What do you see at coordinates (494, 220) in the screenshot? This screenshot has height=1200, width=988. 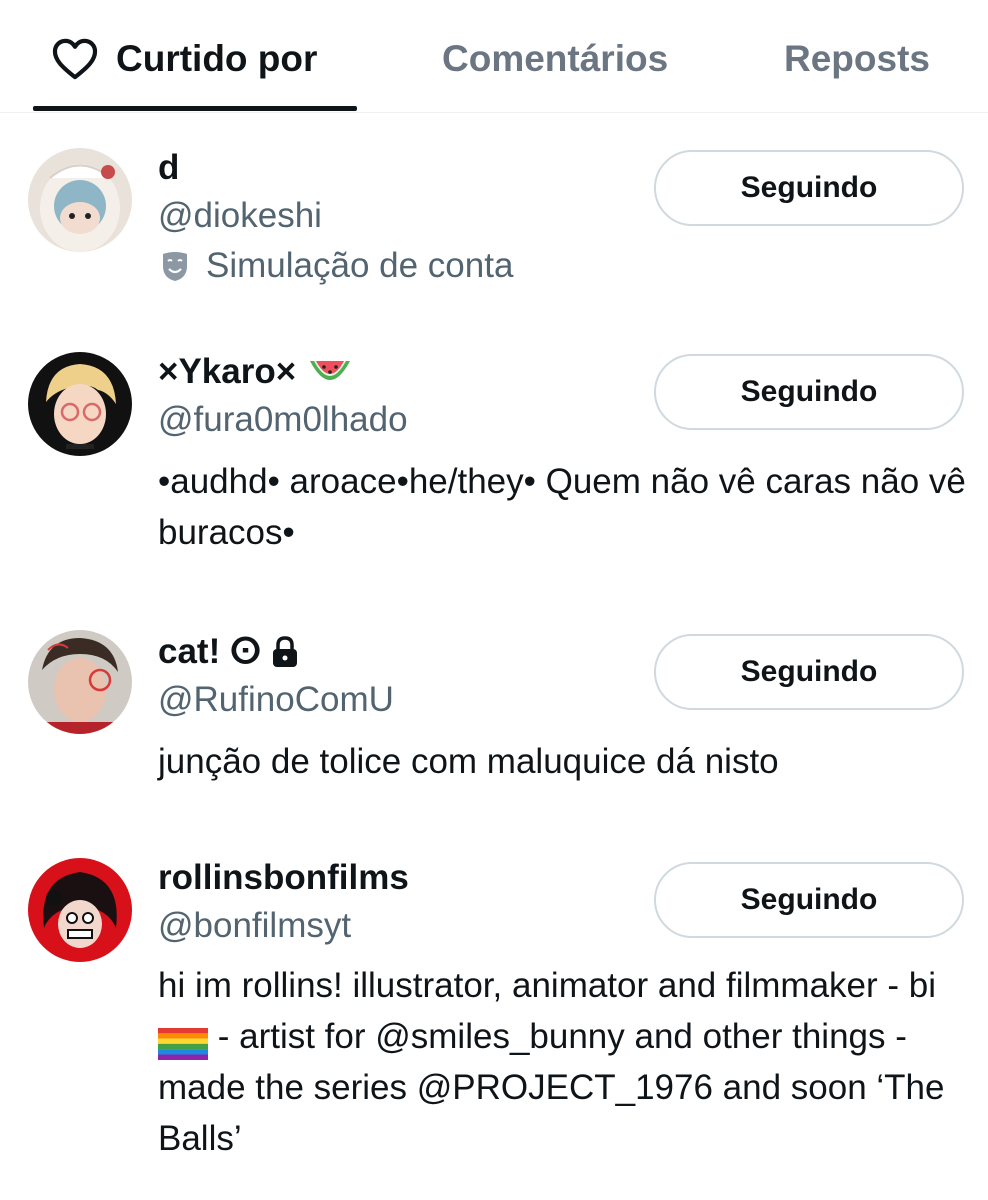 I see `list-item: d @diokeshi Simulação de conta Seguindo` at bounding box center [494, 220].